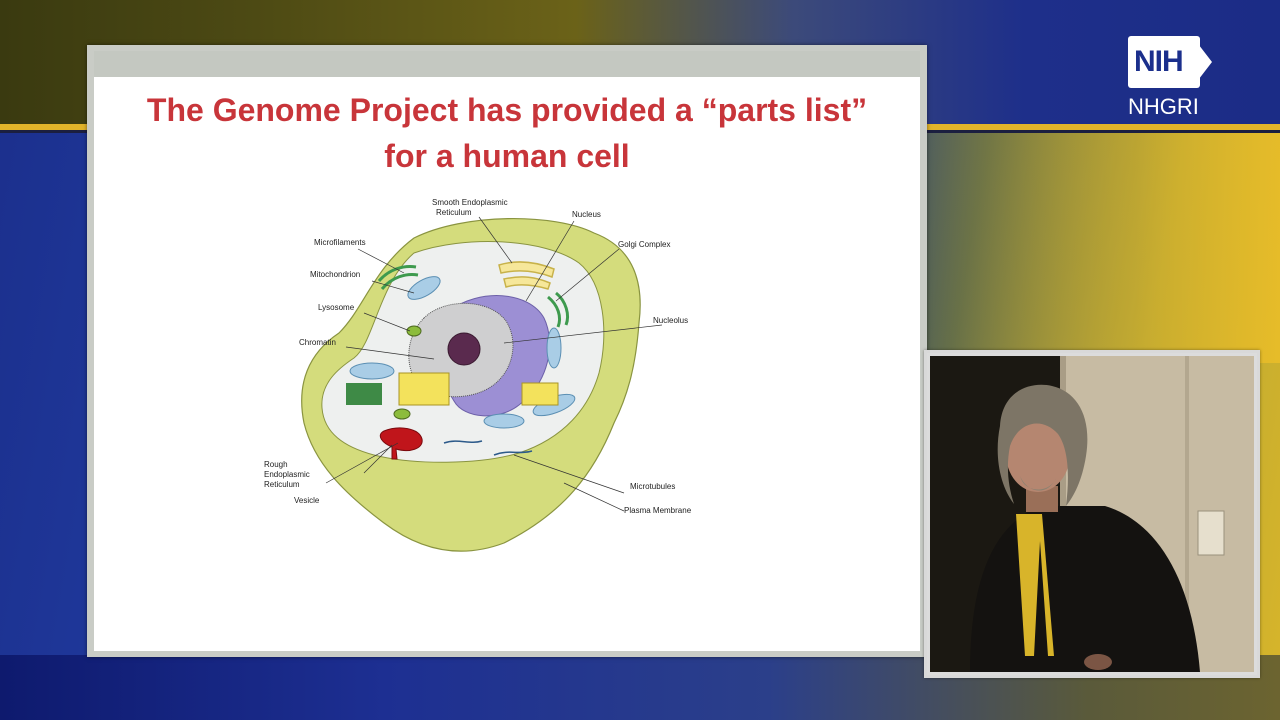 This screenshot has width=1280, height=720. I want to click on label-lysosome: Lysosome, so click(336, 307).